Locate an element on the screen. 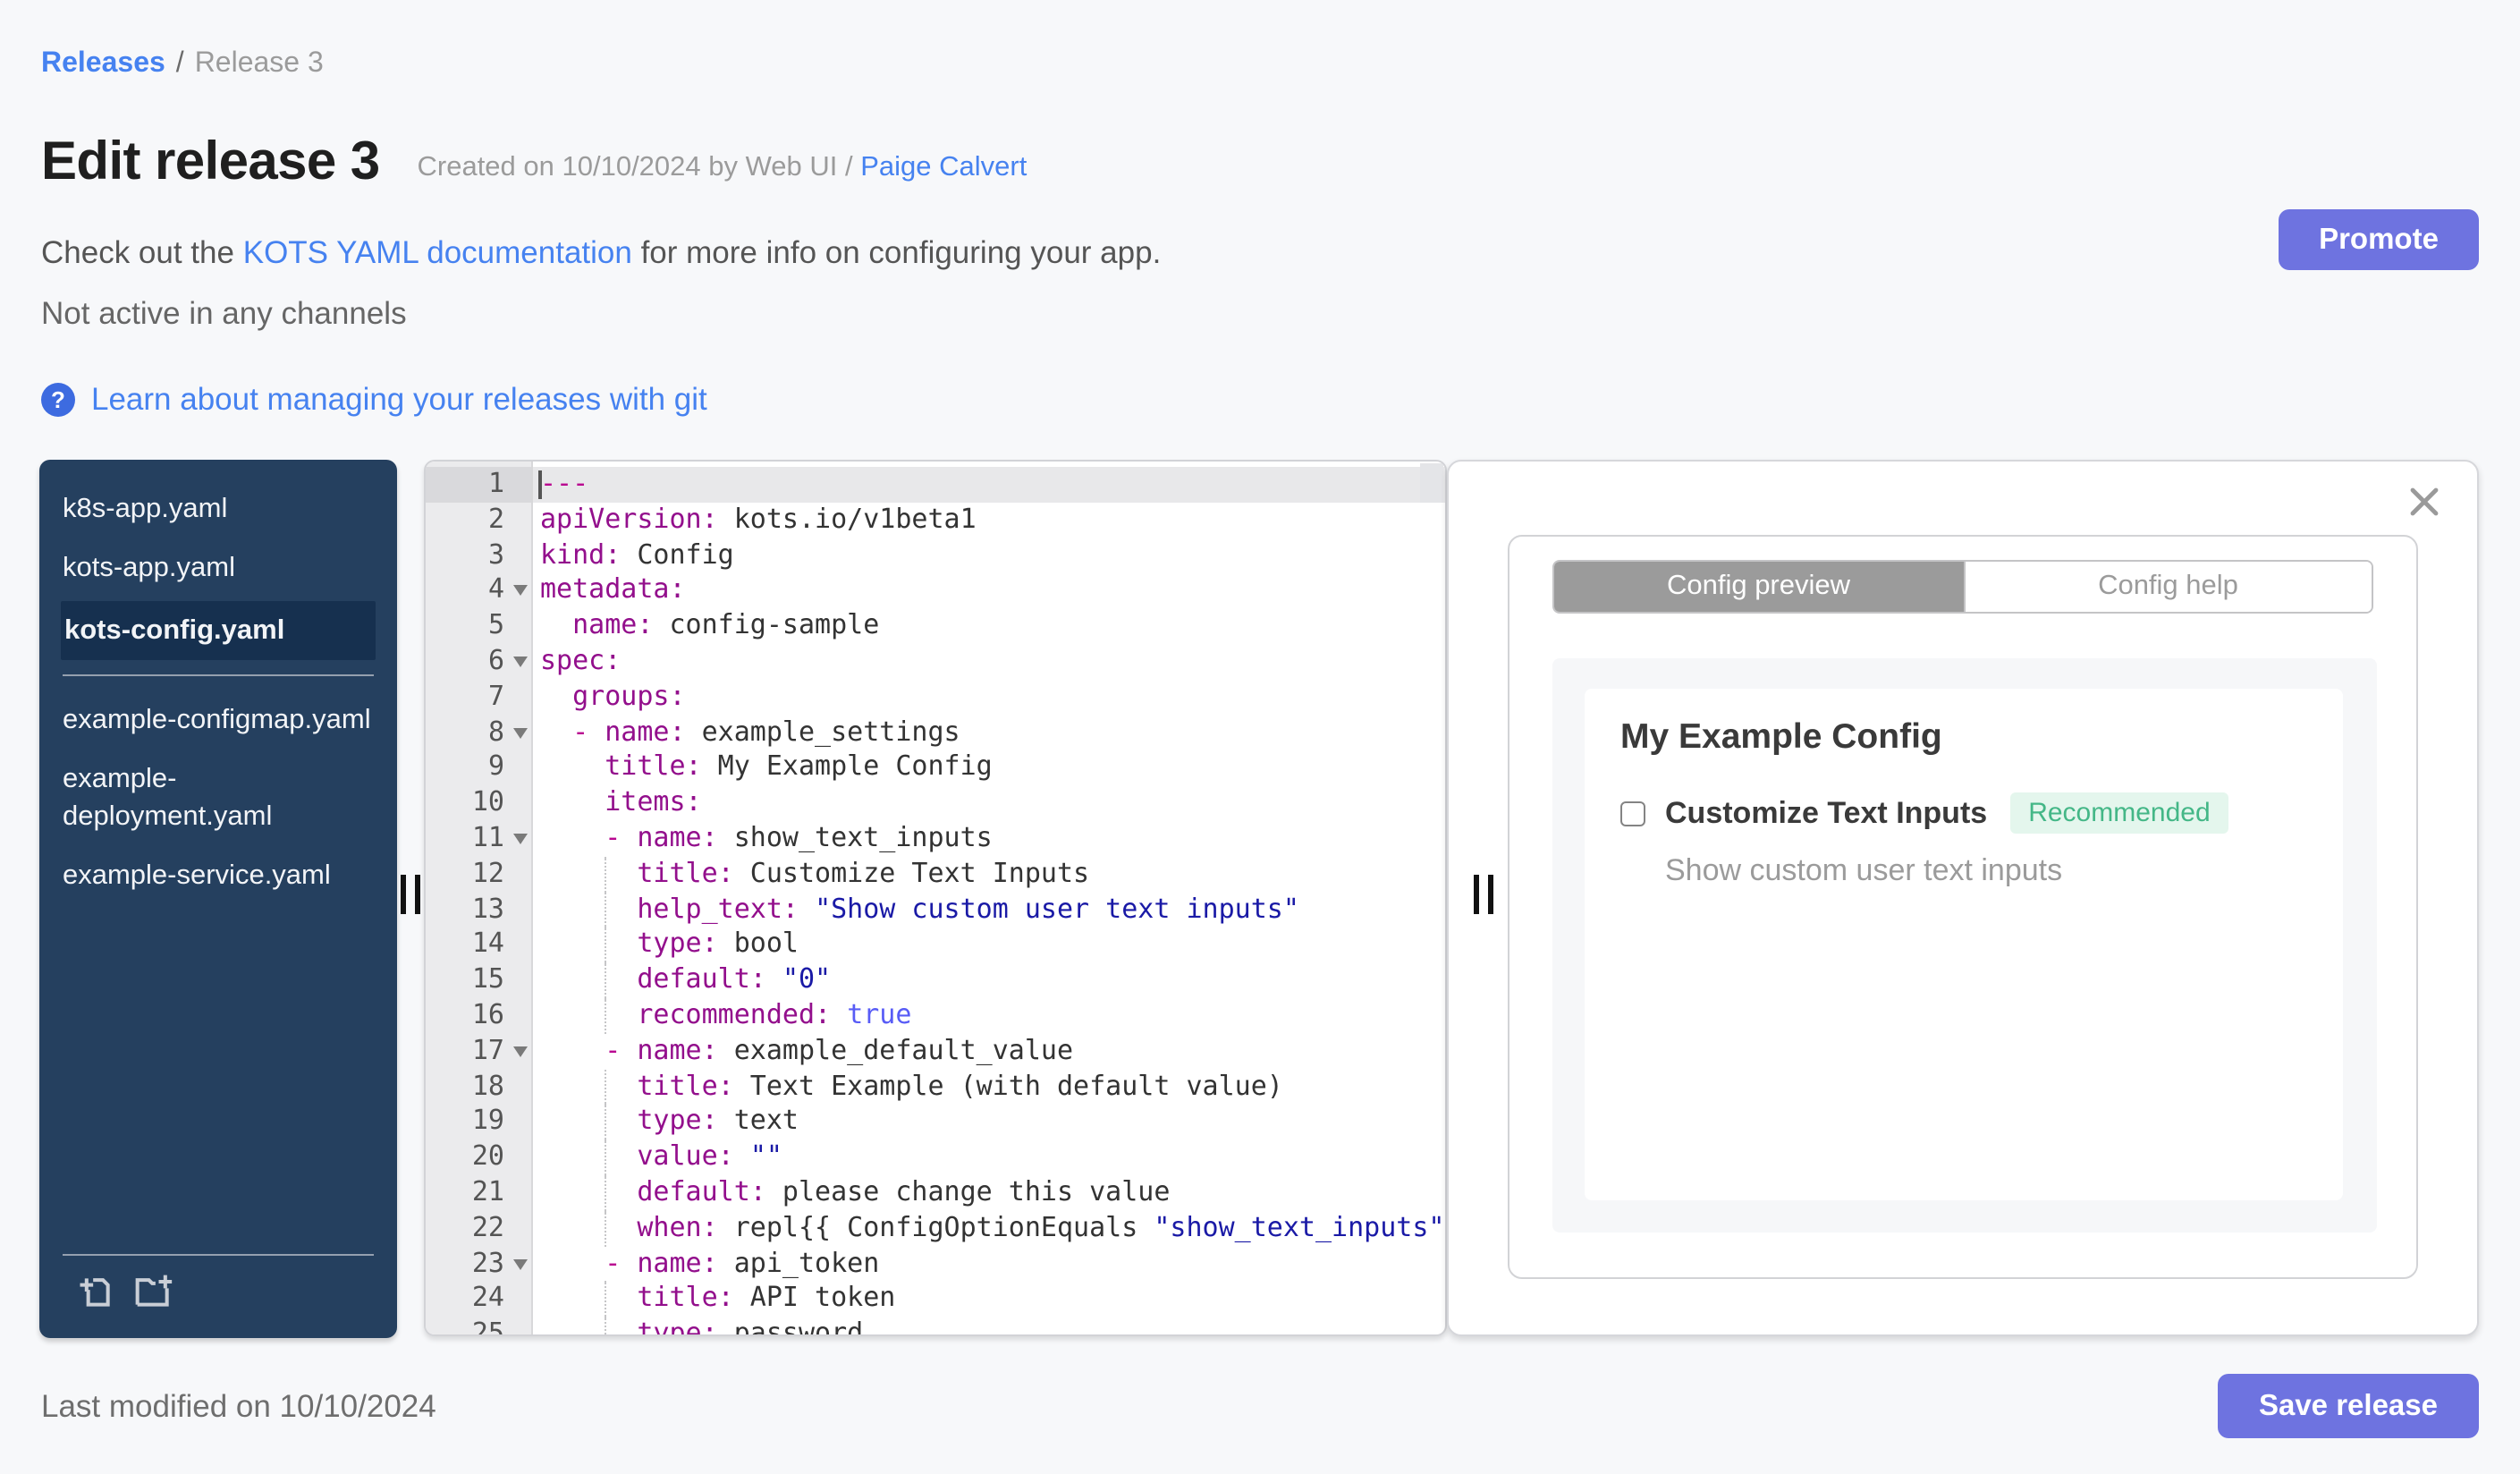 The height and width of the screenshot is (1474, 2520). file-item: kots-app.yaml is located at coordinates (218, 567).